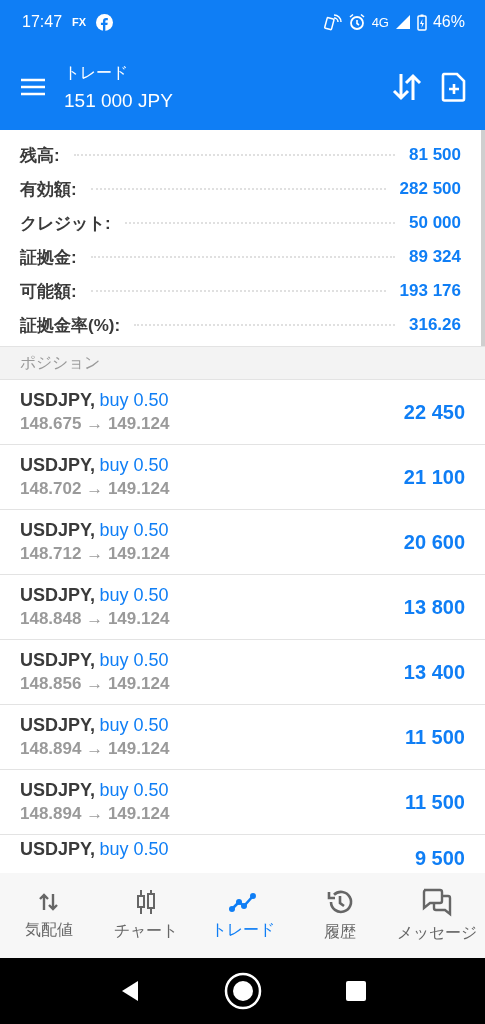 The image size is (485, 1024). Describe the element at coordinates (434, 477) in the screenshot. I see `position-profit: 21 100` at that location.